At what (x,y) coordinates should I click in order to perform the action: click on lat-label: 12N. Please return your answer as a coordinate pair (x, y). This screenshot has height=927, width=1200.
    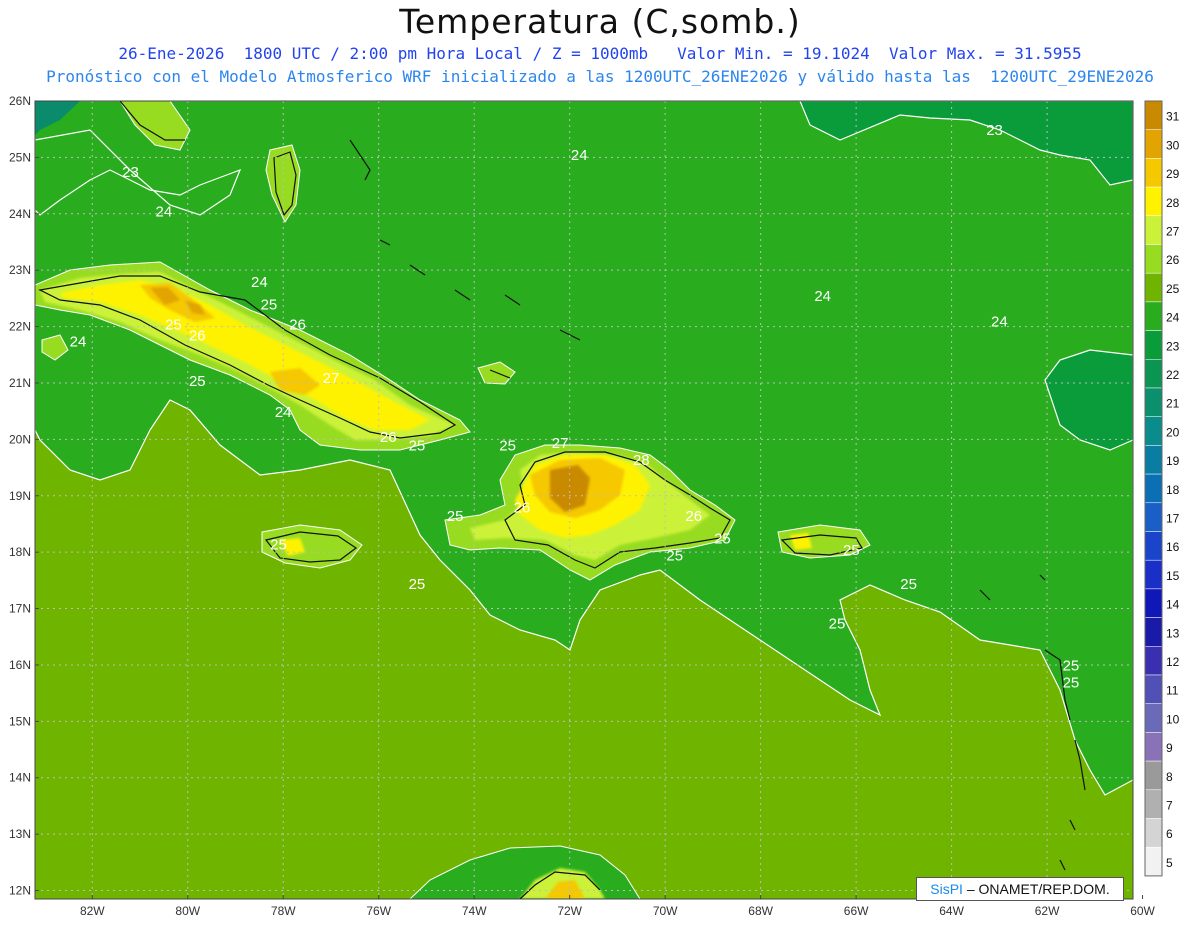
    Looking at the image, I should click on (20, 891).